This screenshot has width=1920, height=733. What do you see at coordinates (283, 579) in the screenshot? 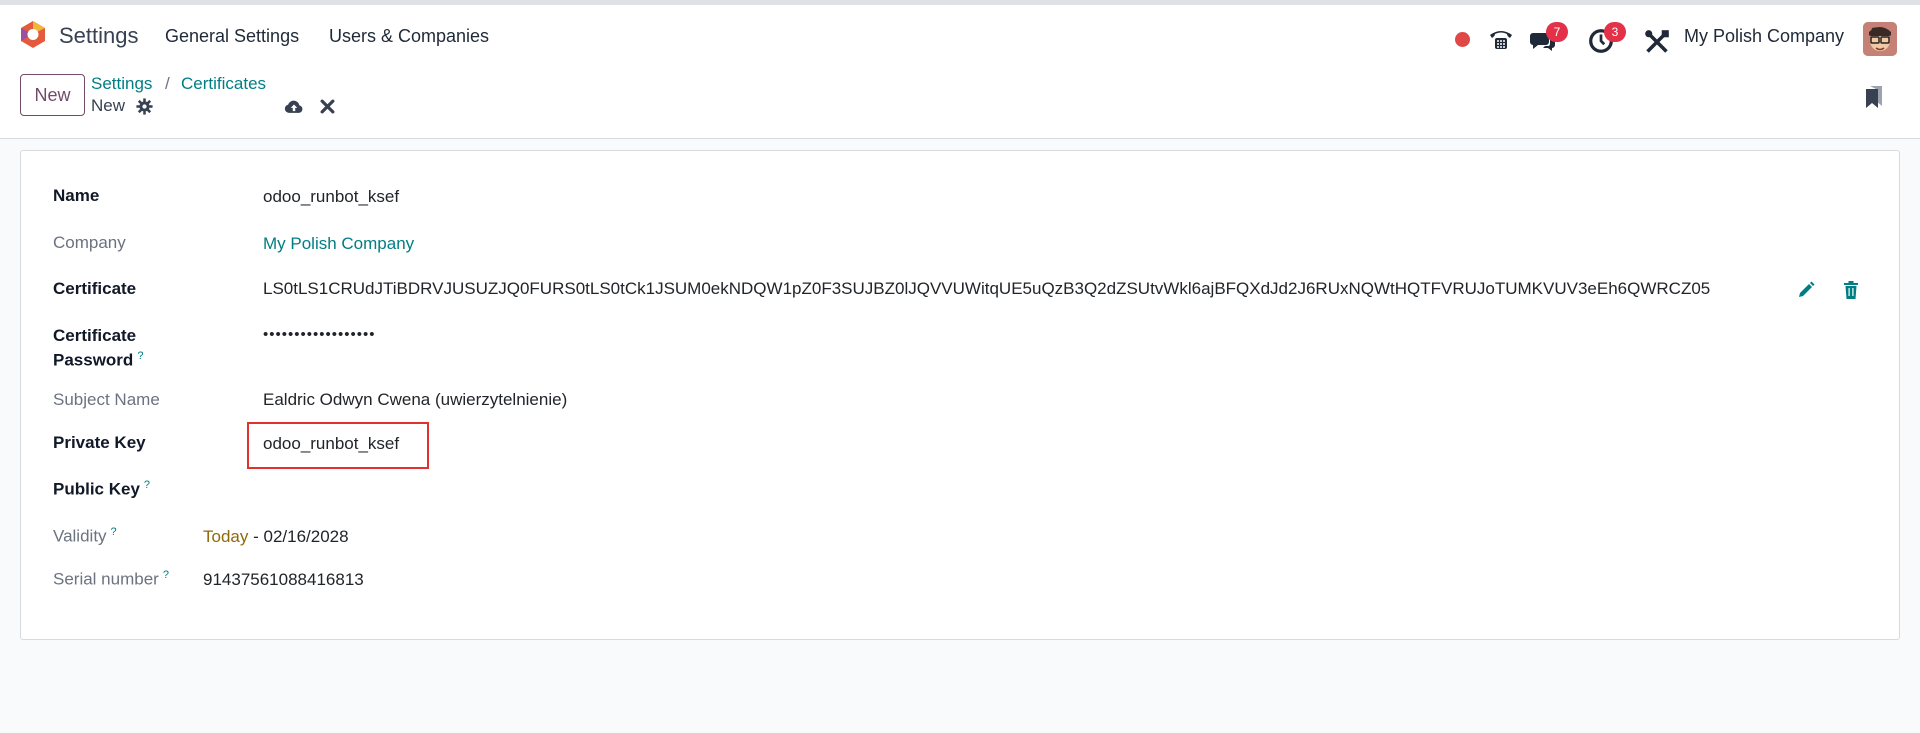
I see `serial-number-field: 91437561088416813` at bounding box center [283, 579].